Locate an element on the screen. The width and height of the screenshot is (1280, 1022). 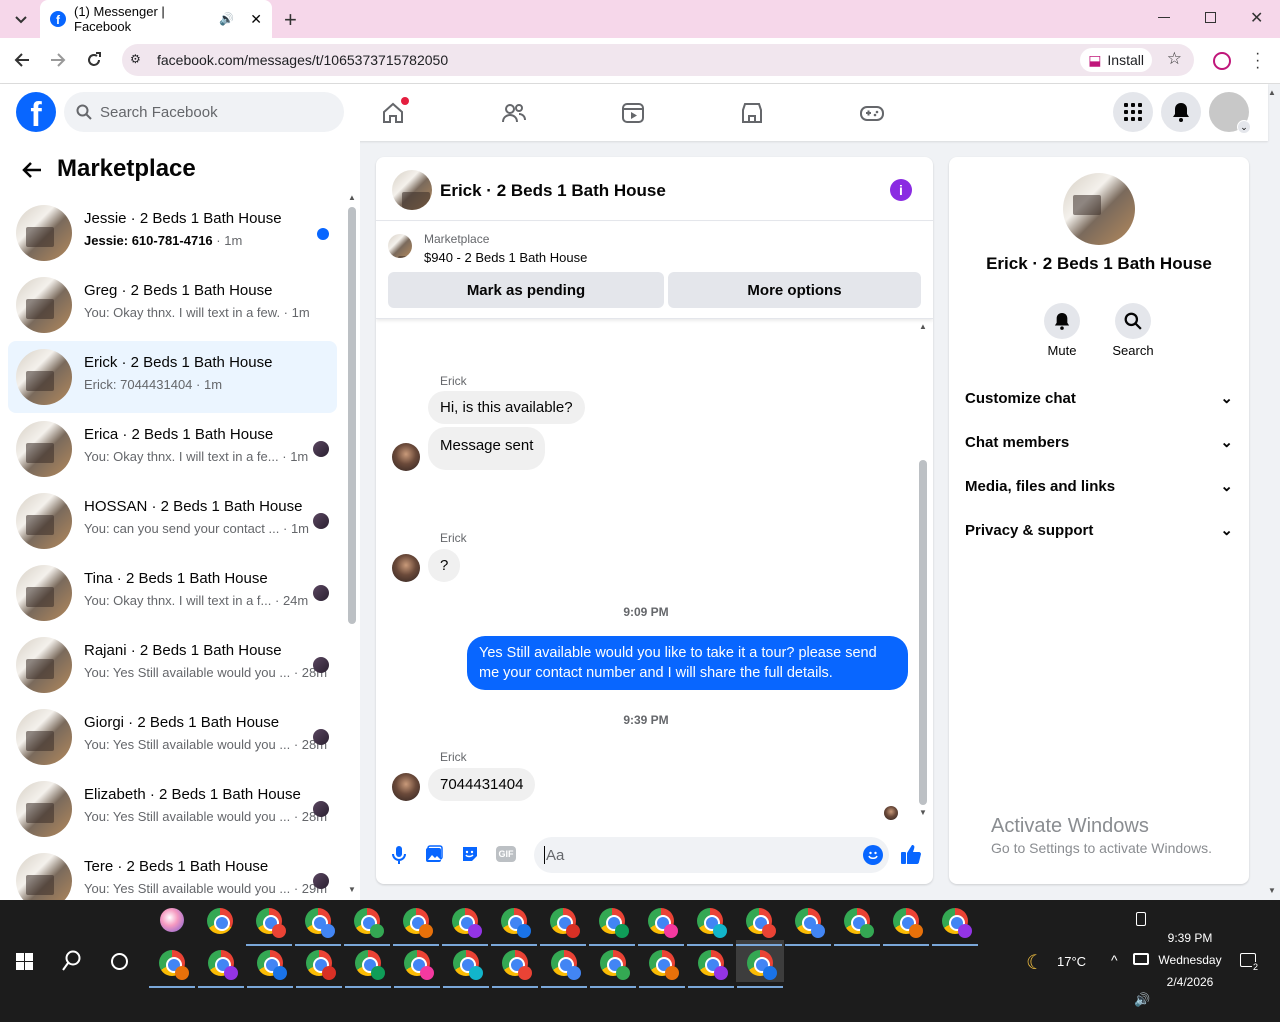
incoming-message: 7044431404 is located at coordinates (482, 784).